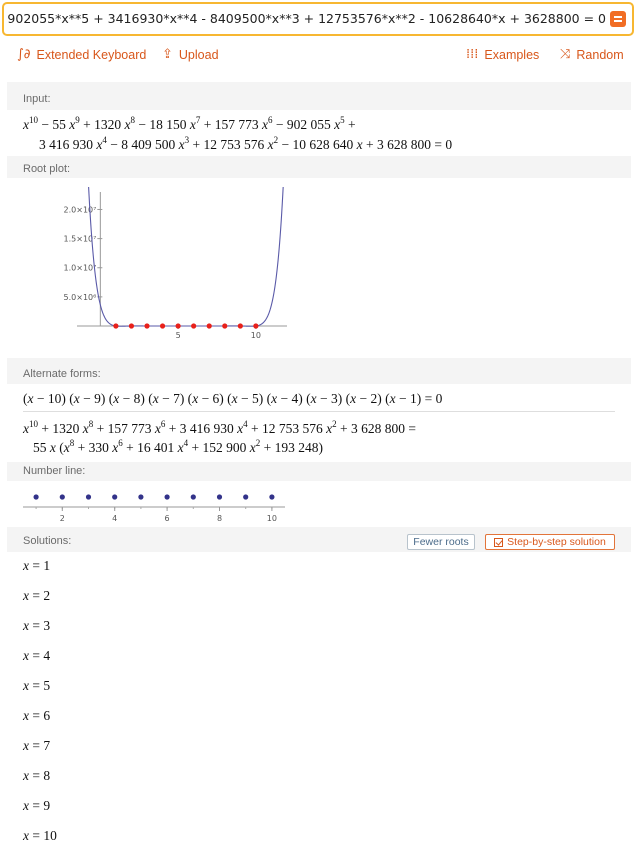  Describe the element at coordinates (319, 504) in the screenshot. I see `number-line-pod: 2 4 6 8 10` at that location.